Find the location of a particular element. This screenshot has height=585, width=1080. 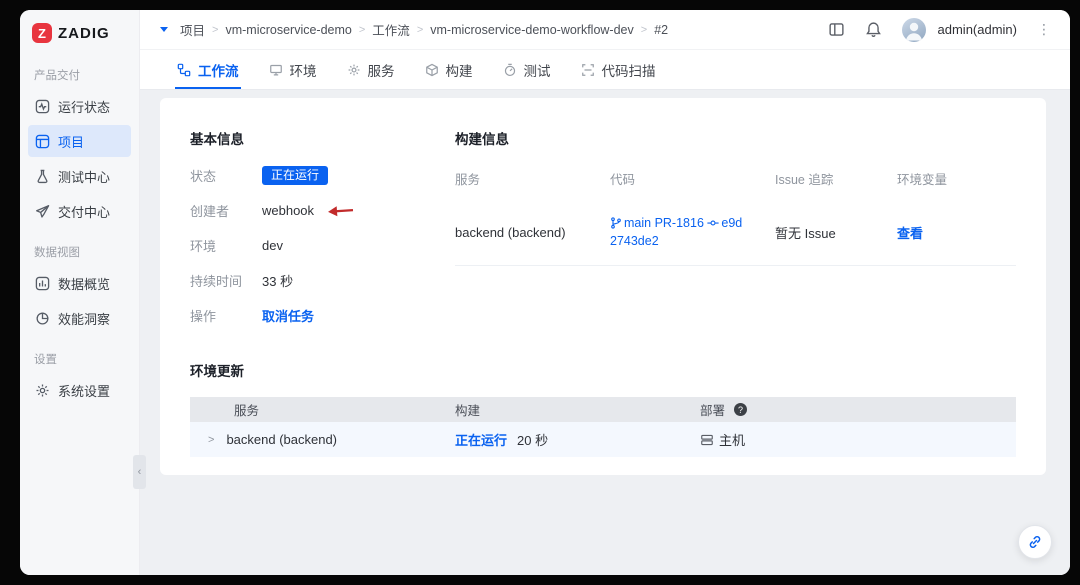

flask-icon is located at coordinates (42, 176).